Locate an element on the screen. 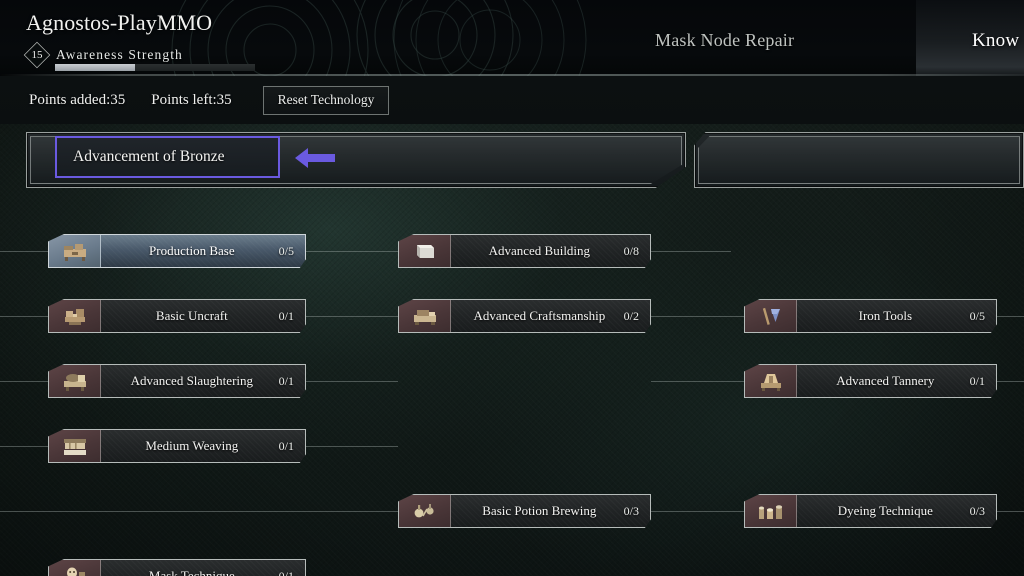  tech-node-advanced-building: Advanced Building 0/8 is located at coordinates (524, 251).